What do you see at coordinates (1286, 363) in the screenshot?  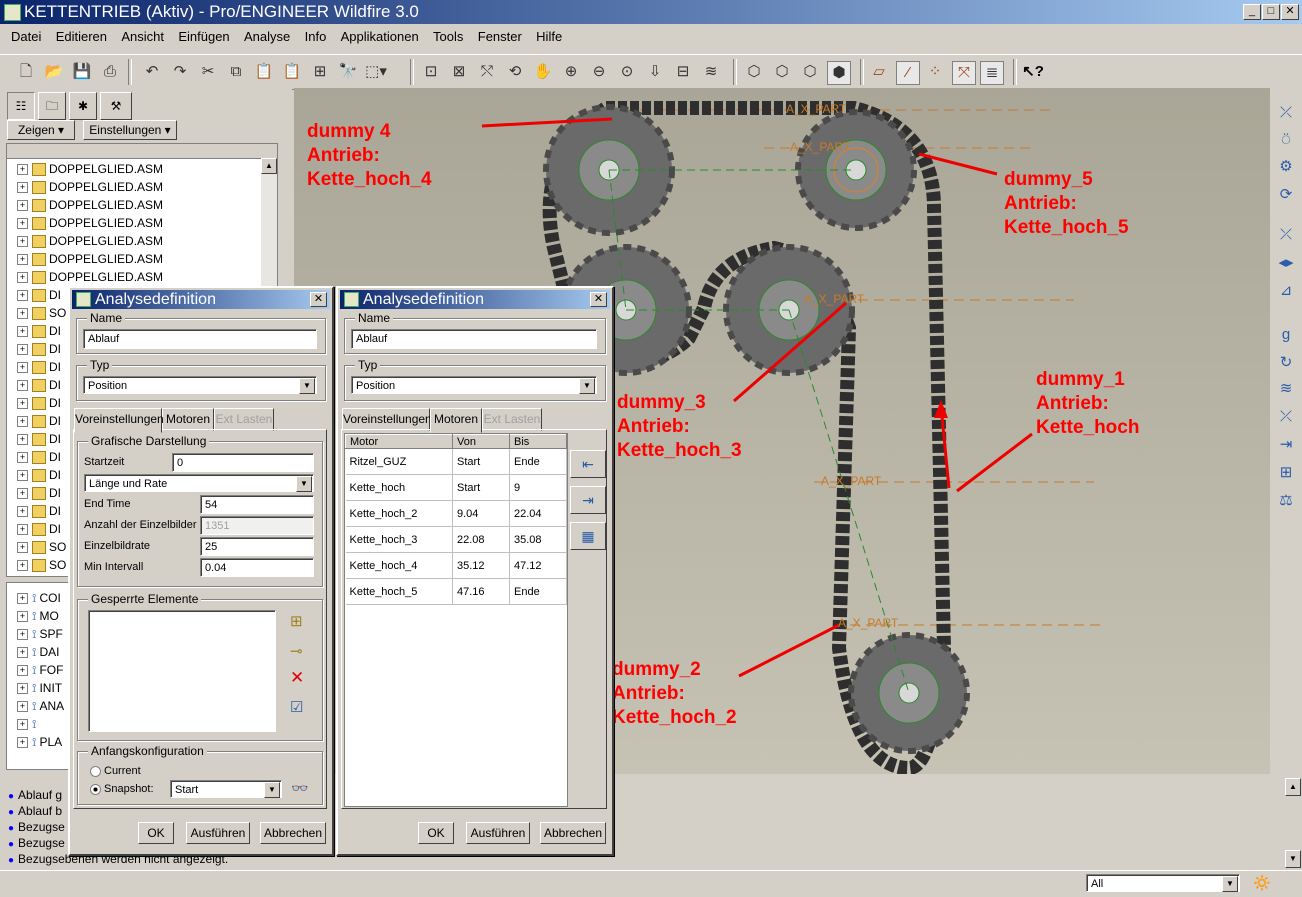 I see `force-motor-icon: ↻` at bounding box center [1286, 363].